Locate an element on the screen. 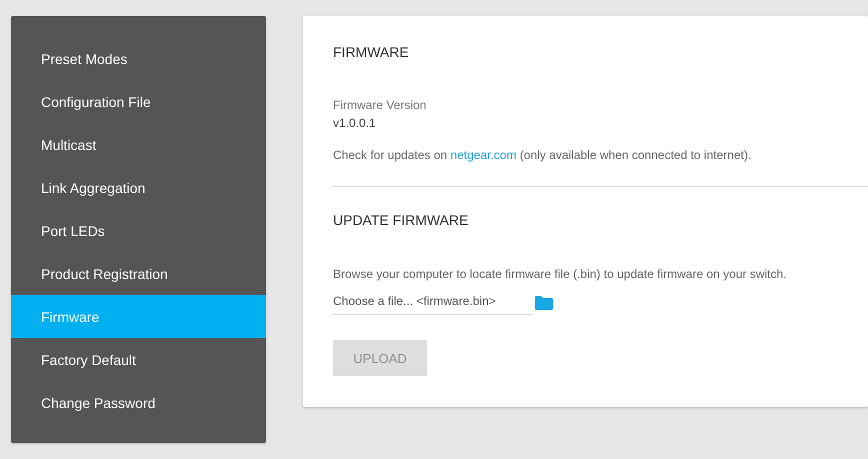  sidebar-item: Port LEDs is located at coordinates (138, 230).